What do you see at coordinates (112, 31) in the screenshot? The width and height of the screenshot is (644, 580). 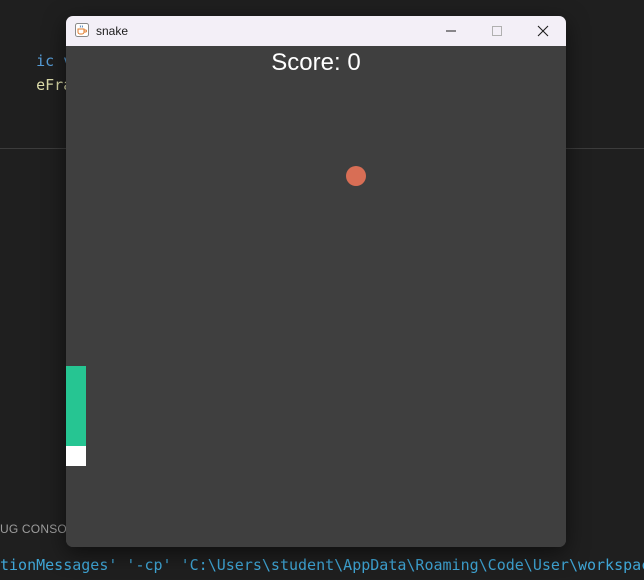 I see `window-title: snake` at bounding box center [112, 31].